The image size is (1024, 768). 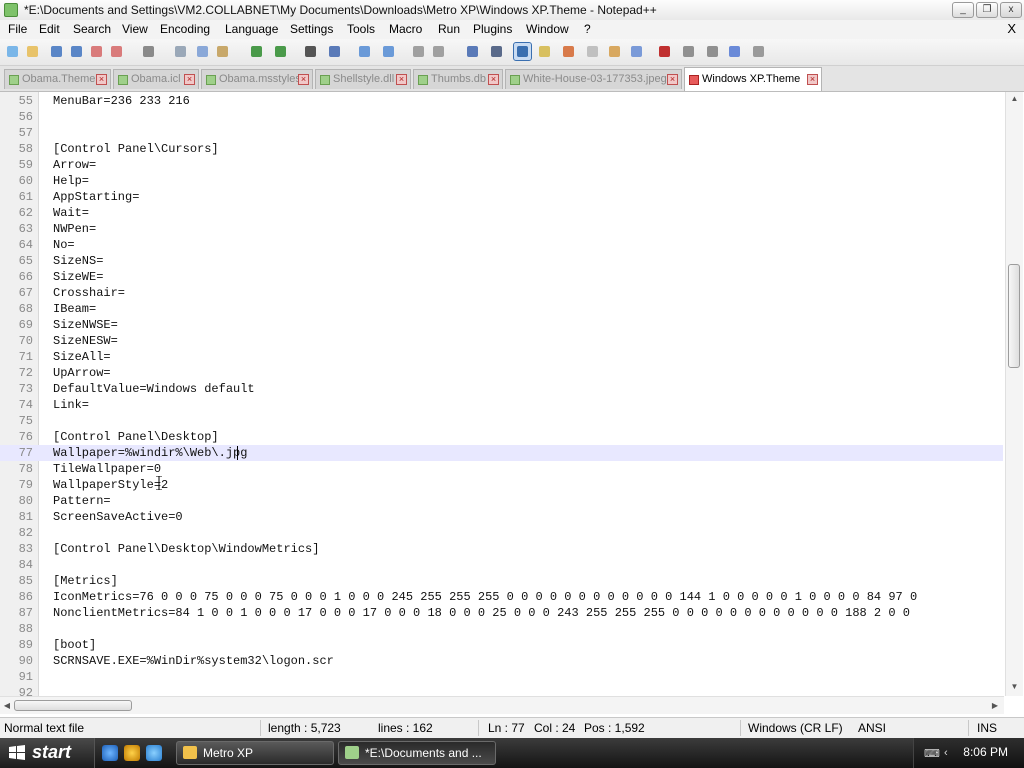 I want to click on code-line: 66 SizeWE=, so click(x=501, y=277).